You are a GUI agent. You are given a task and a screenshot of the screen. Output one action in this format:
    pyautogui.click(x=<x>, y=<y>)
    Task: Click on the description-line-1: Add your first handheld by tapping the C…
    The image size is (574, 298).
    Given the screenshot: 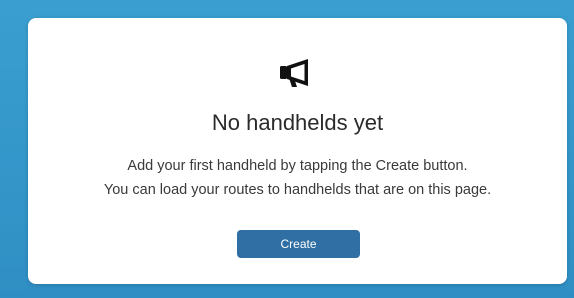 What is the action you would take?
    pyautogui.click(x=297, y=166)
    